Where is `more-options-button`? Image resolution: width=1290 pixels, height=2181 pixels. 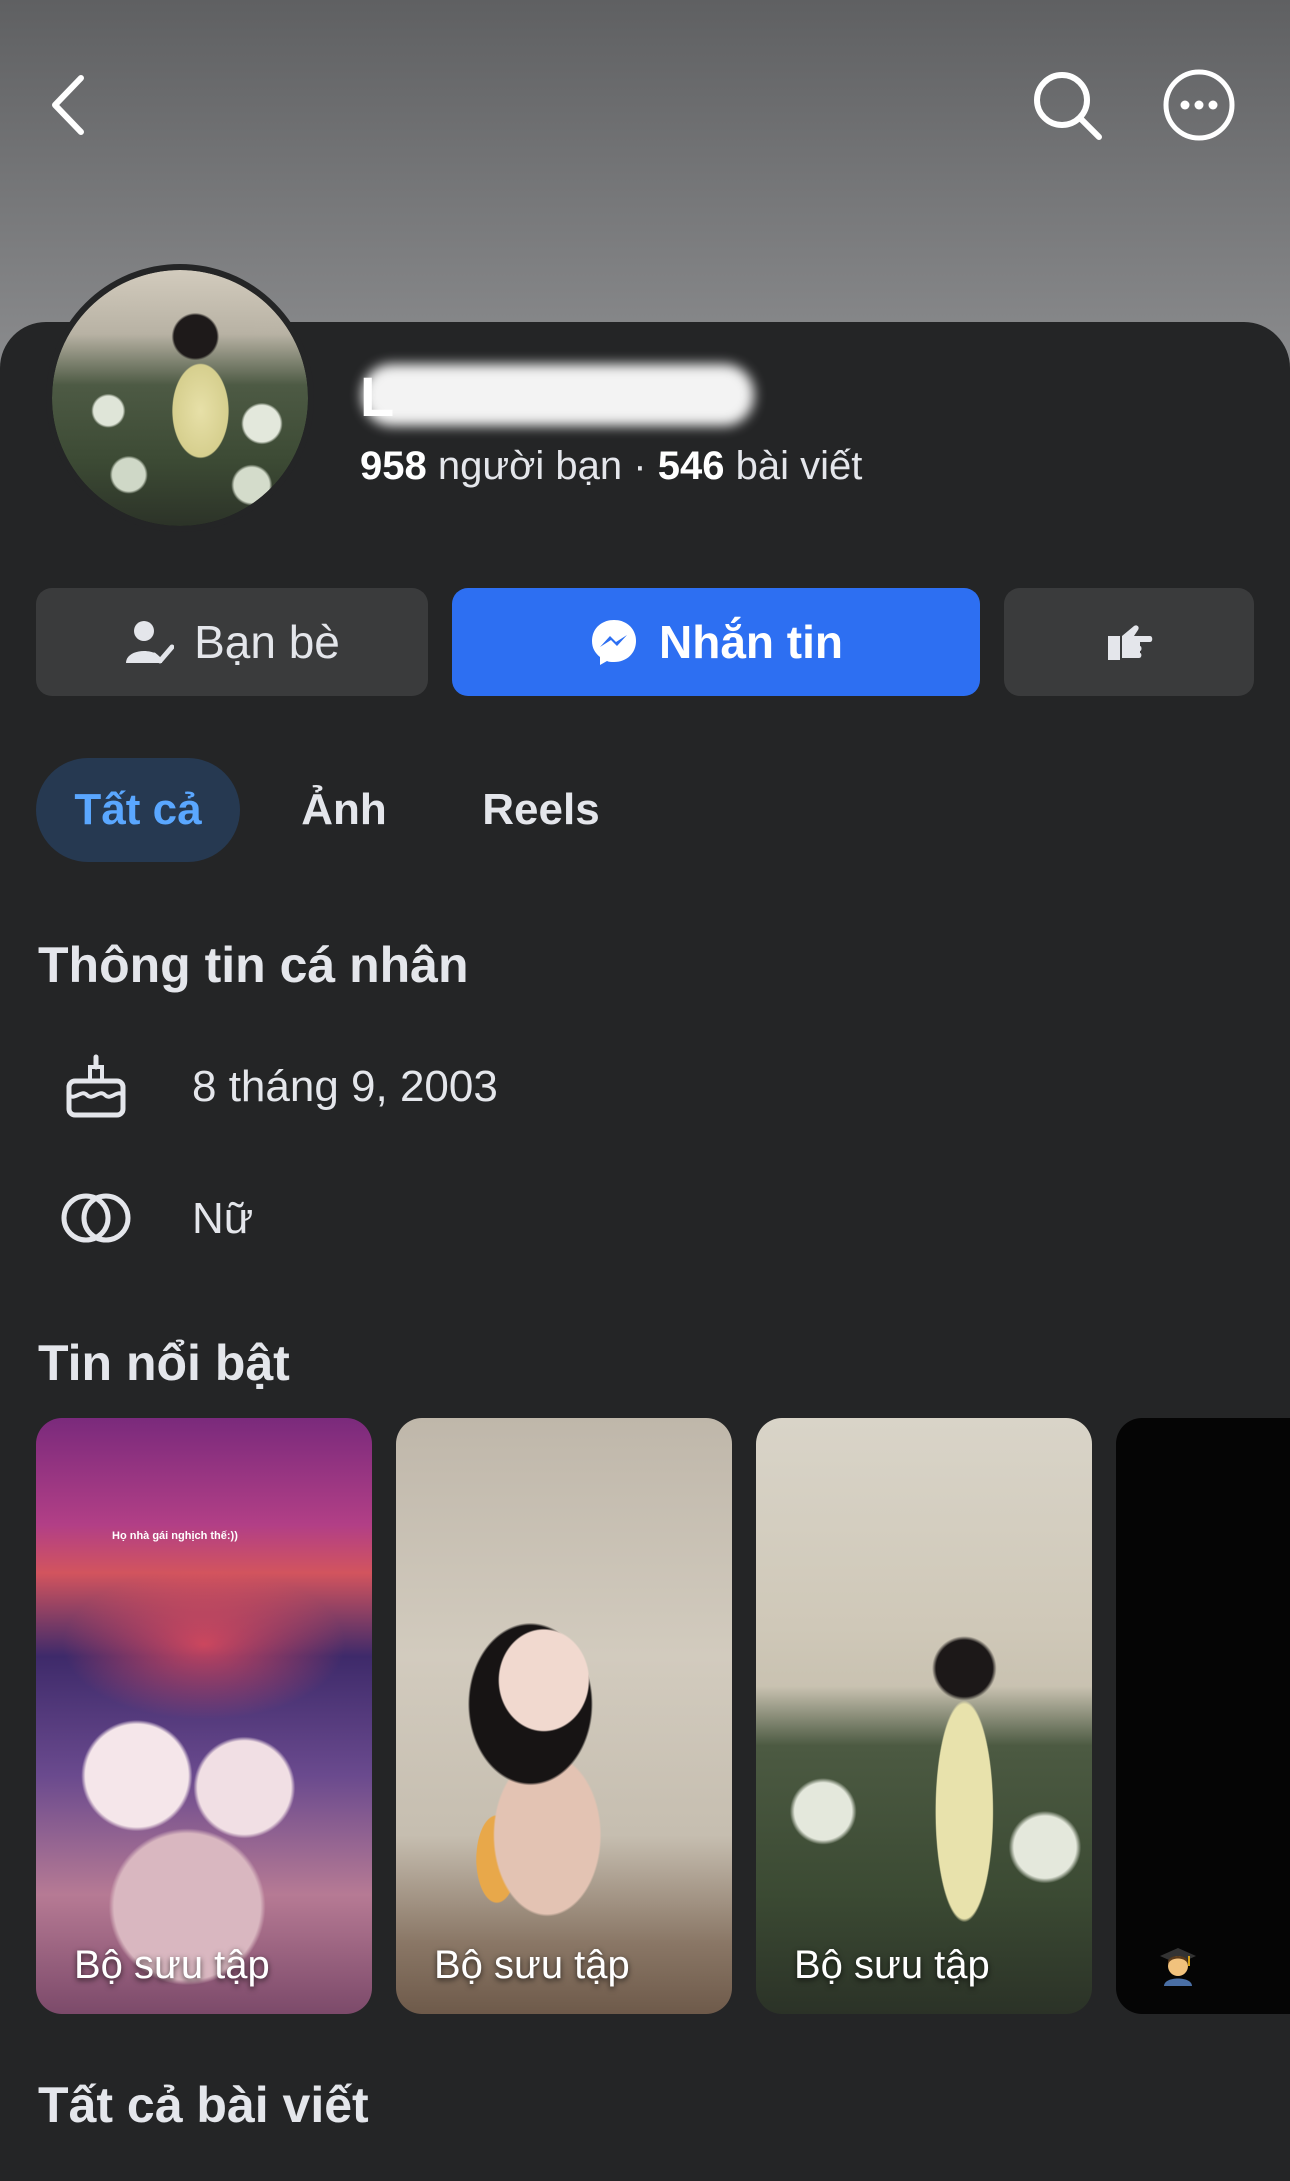
more-options-button is located at coordinates (1199, 105).